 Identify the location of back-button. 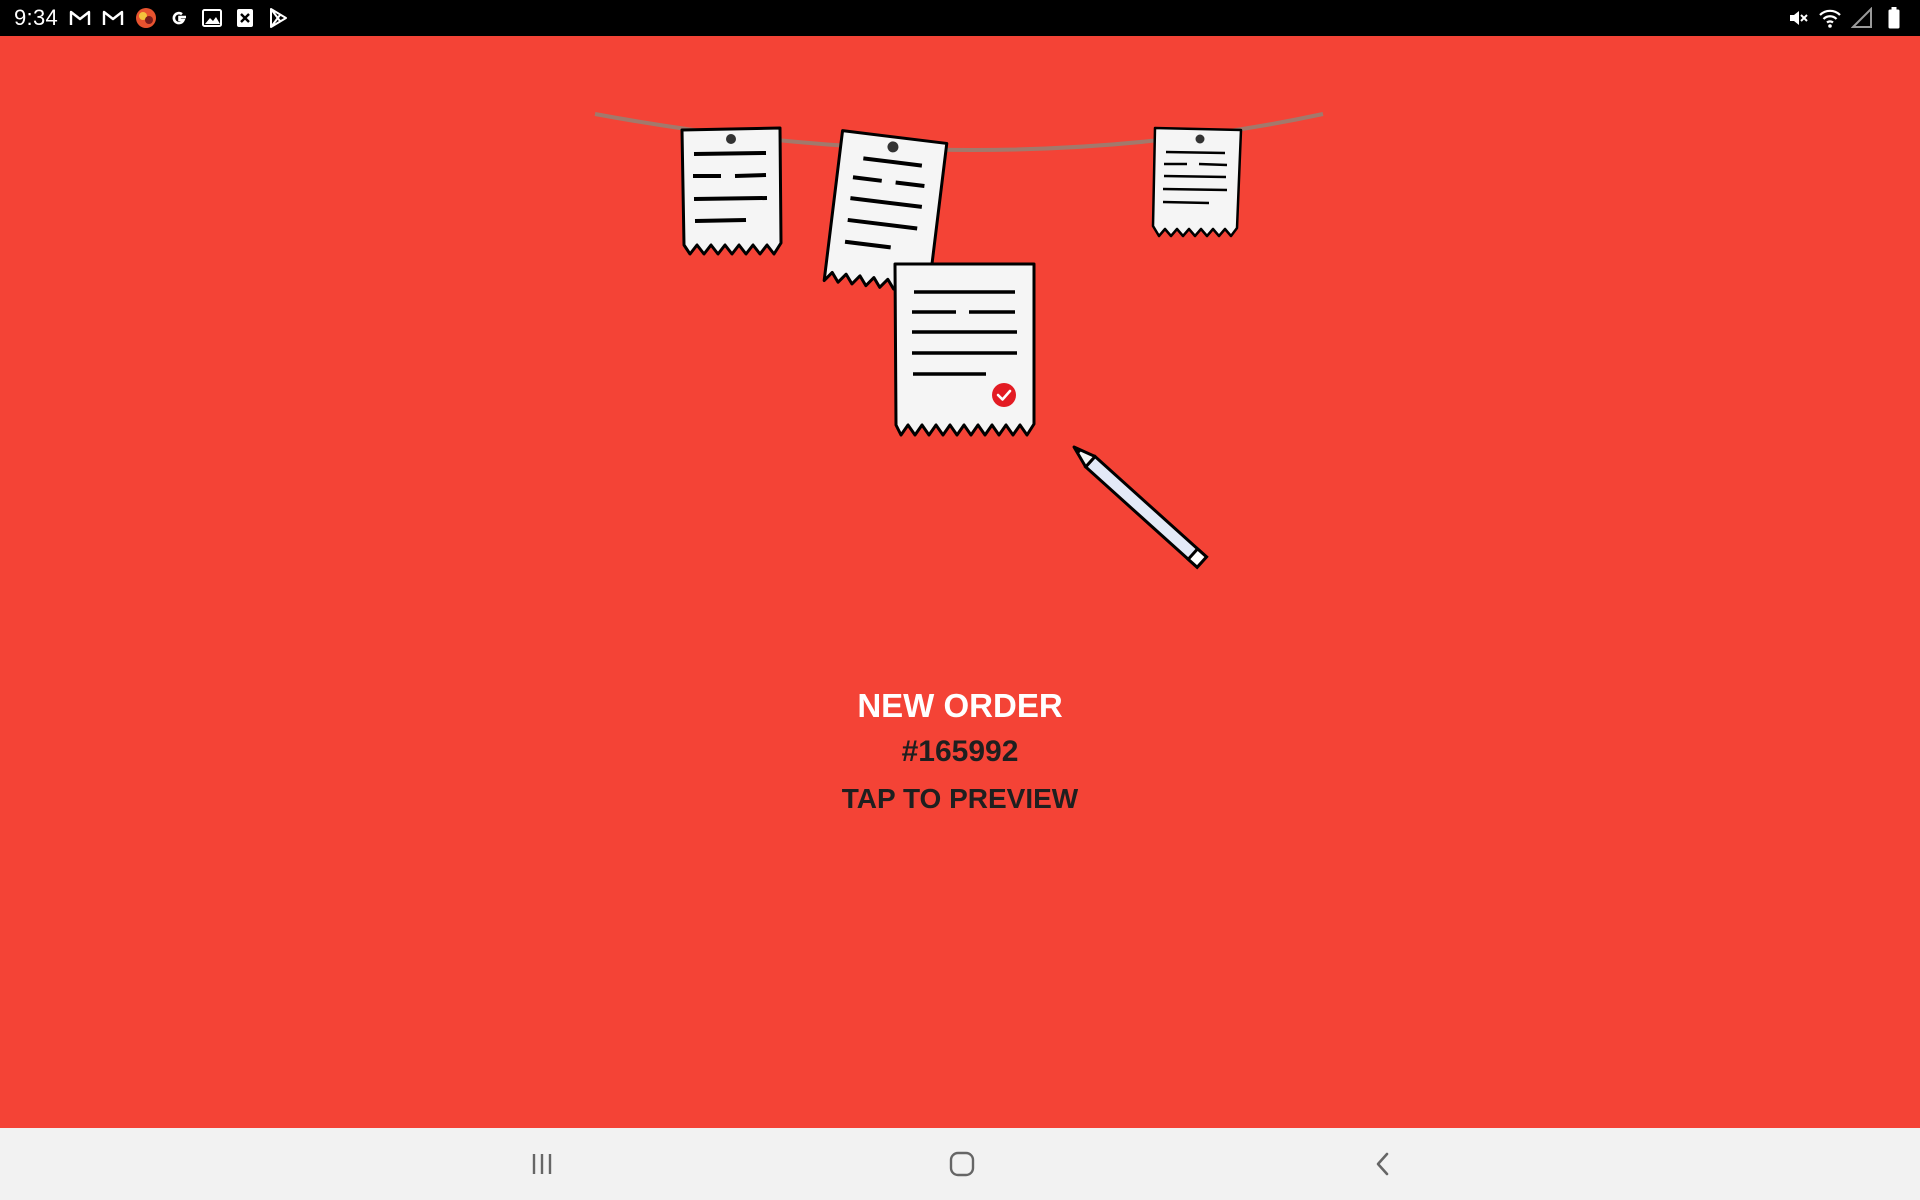
(1383, 1164).